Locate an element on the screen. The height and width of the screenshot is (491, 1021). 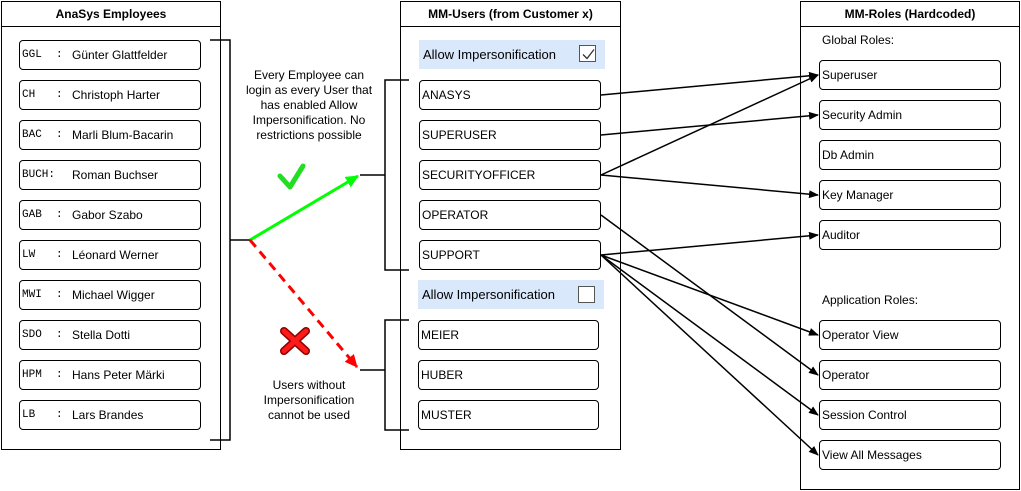
allowed-arrow is located at coordinates (304, 208).